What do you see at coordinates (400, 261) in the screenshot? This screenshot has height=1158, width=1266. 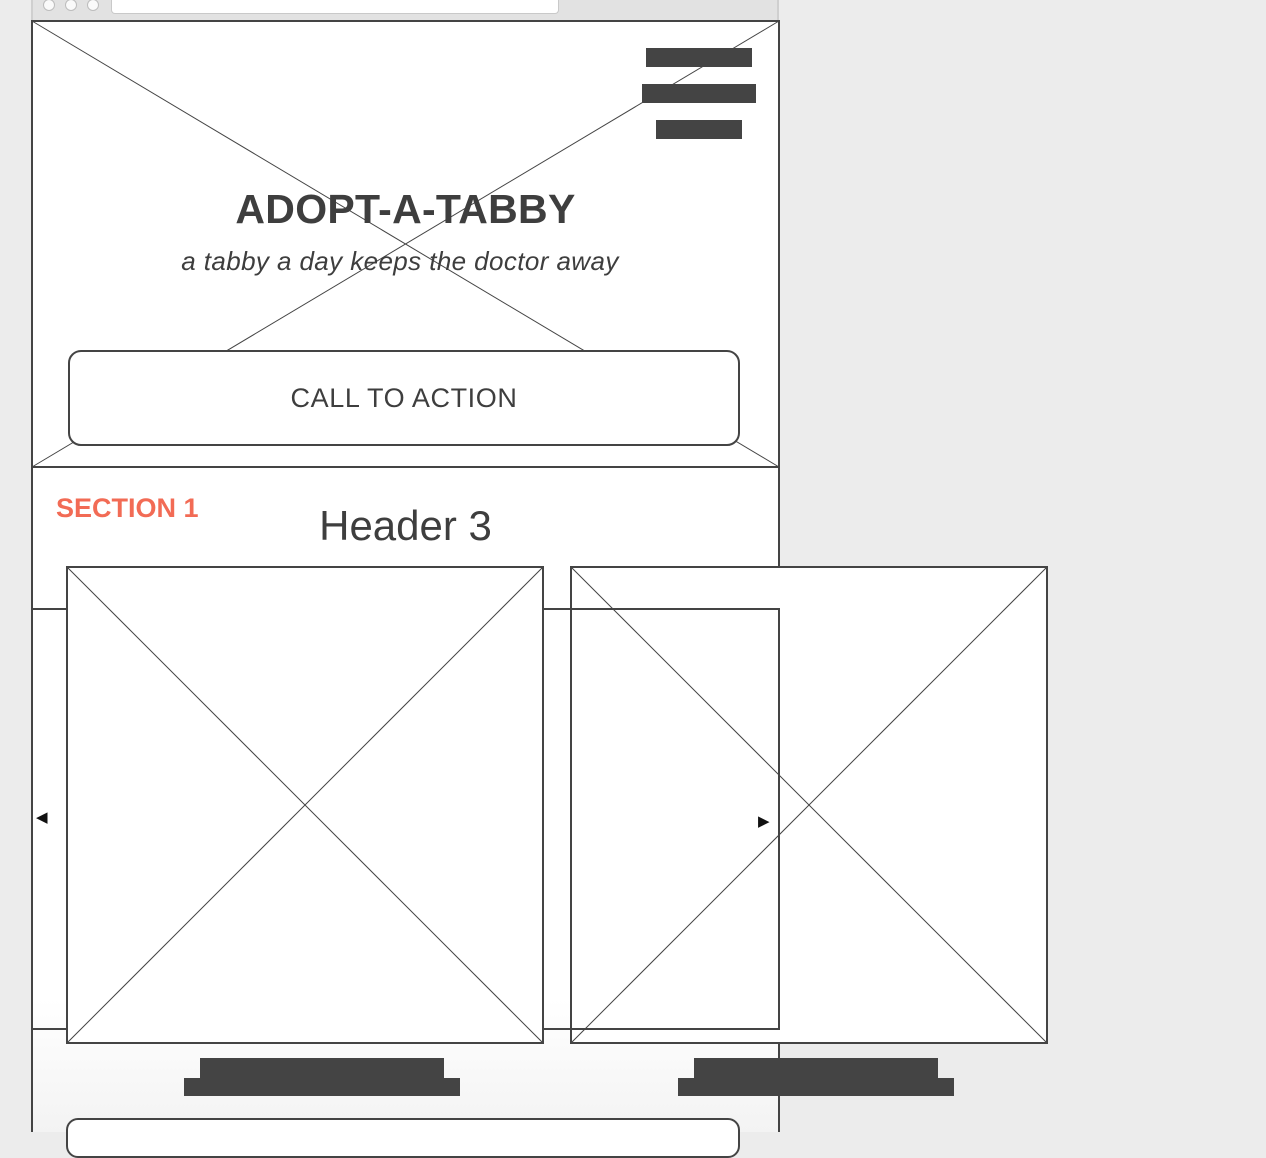 I see `site-tagline: a tabby a day keeps the doctor away` at bounding box center [400, 261].